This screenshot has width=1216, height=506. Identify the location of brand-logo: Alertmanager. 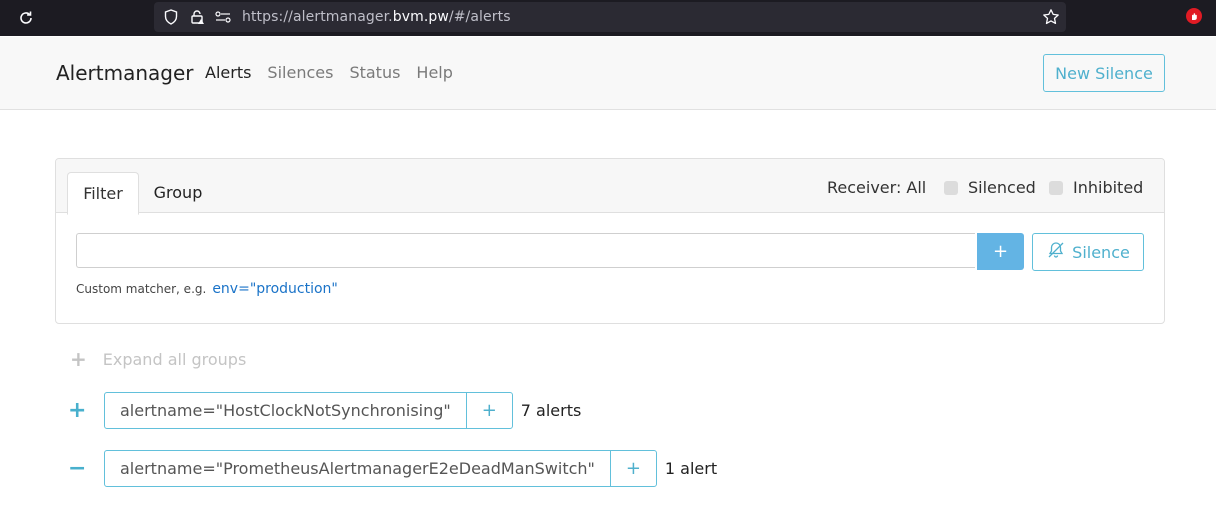
(125, 73).